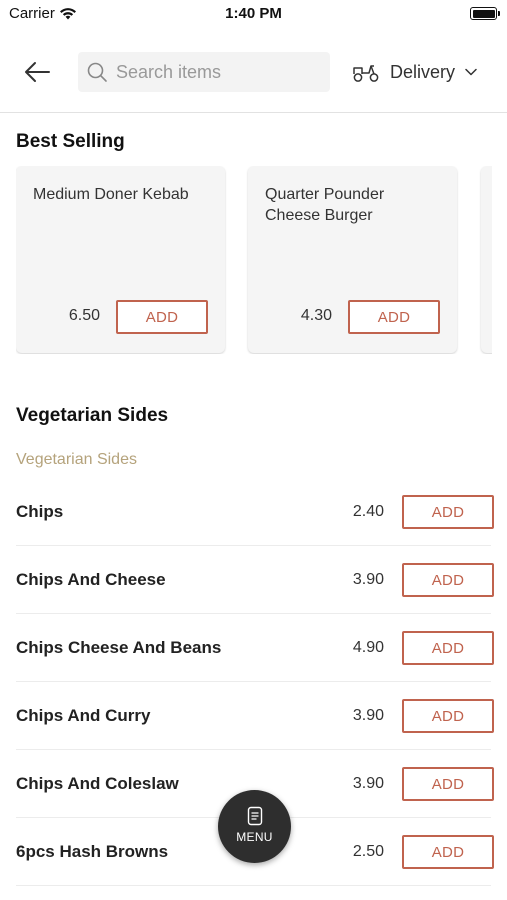 The image size is (507, 900). Describe the element at coordinates (485, 13) in the screenshot. I see `battery-icon` at that location.